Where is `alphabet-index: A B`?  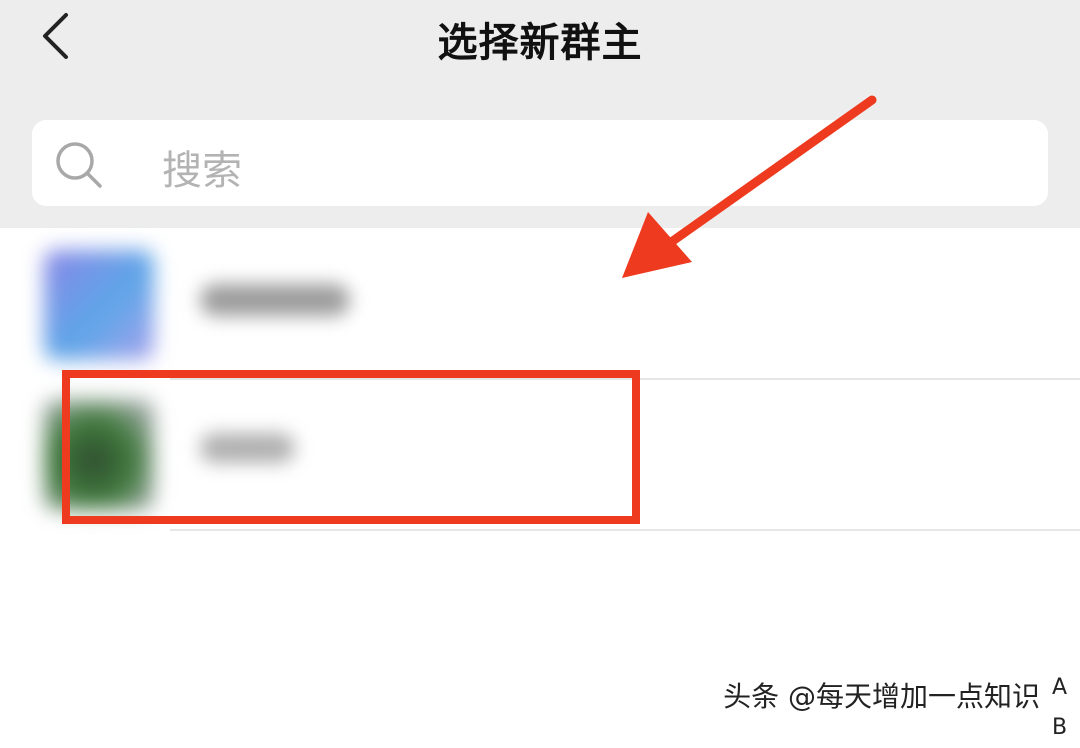 alphabet-index: A B is located at coordinates (1059, 708).